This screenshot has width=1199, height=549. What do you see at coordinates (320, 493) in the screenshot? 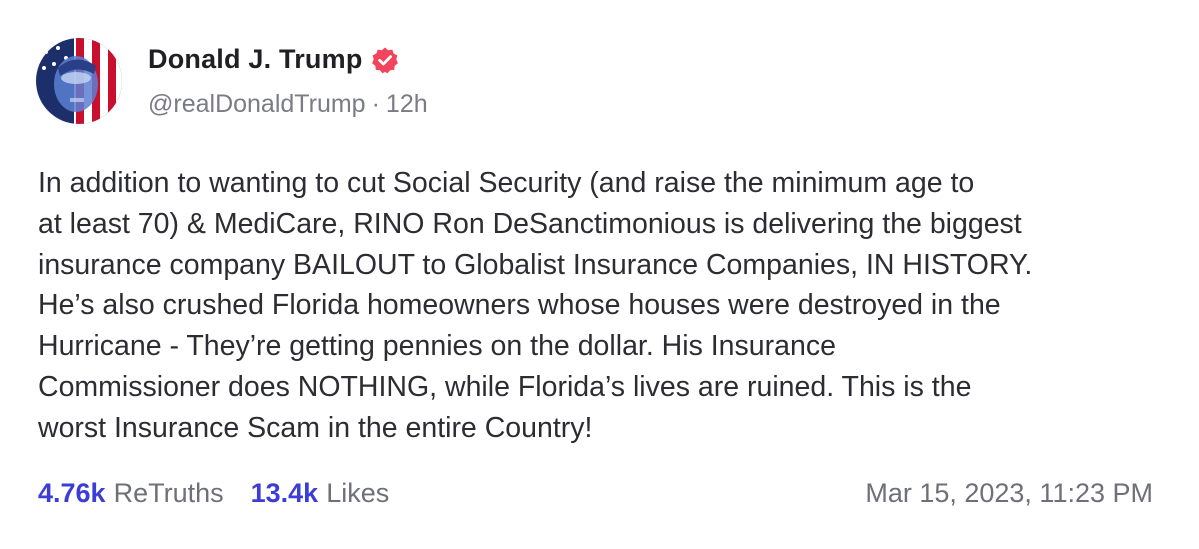
I see `likes-stat: 13.4k Likes` at bounding box center [320, 493].